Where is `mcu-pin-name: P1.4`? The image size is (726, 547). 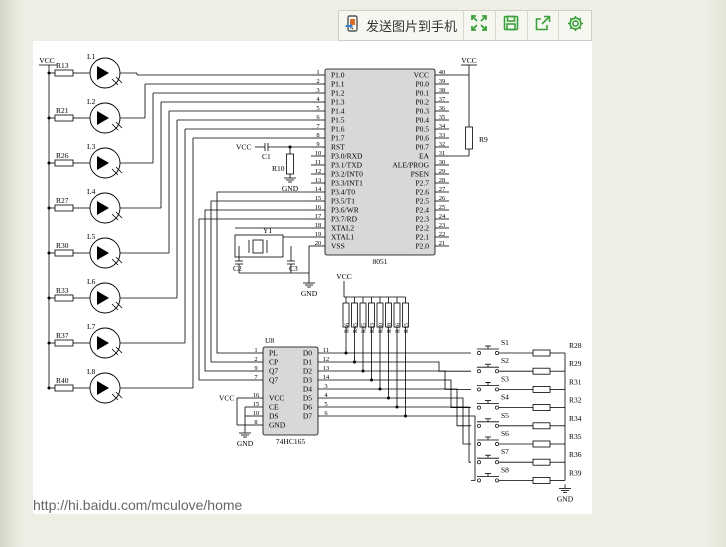
mcu-pin-name: P1.4 is located at coordinates (338, 111).